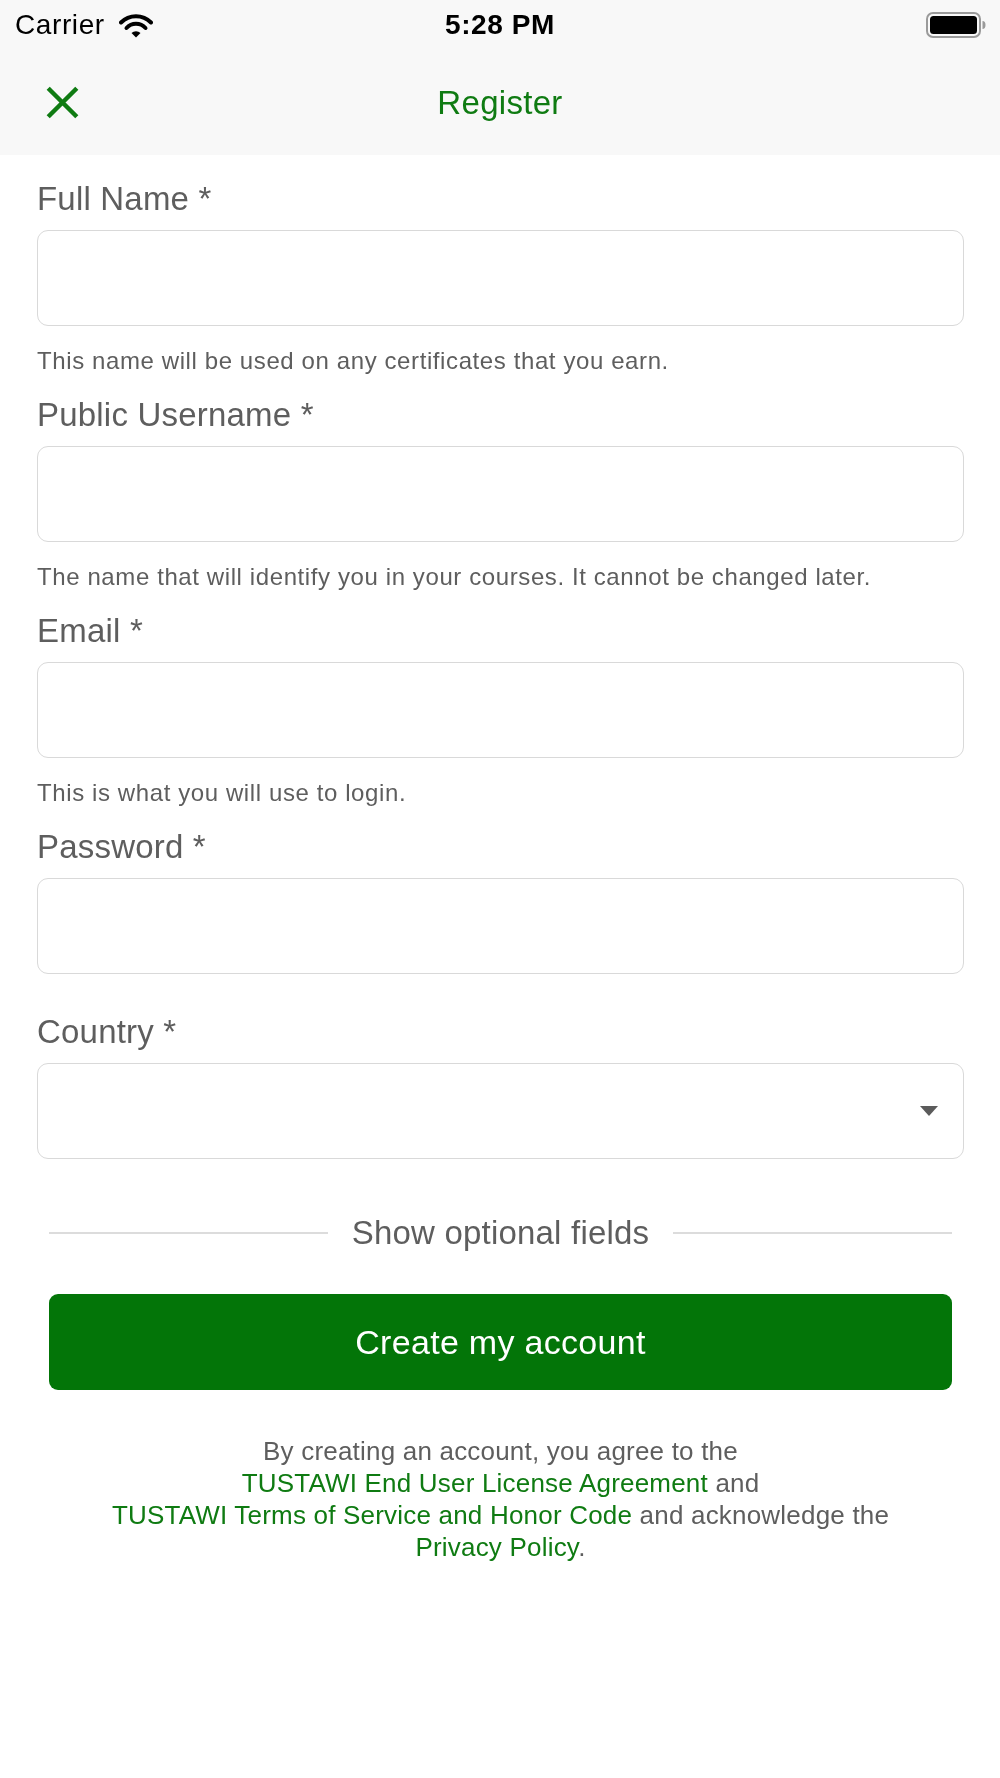 Image resolution: width=1000 pixels, height=1778 pixels. I want to click on dropdown-field, so click(500, 1111).